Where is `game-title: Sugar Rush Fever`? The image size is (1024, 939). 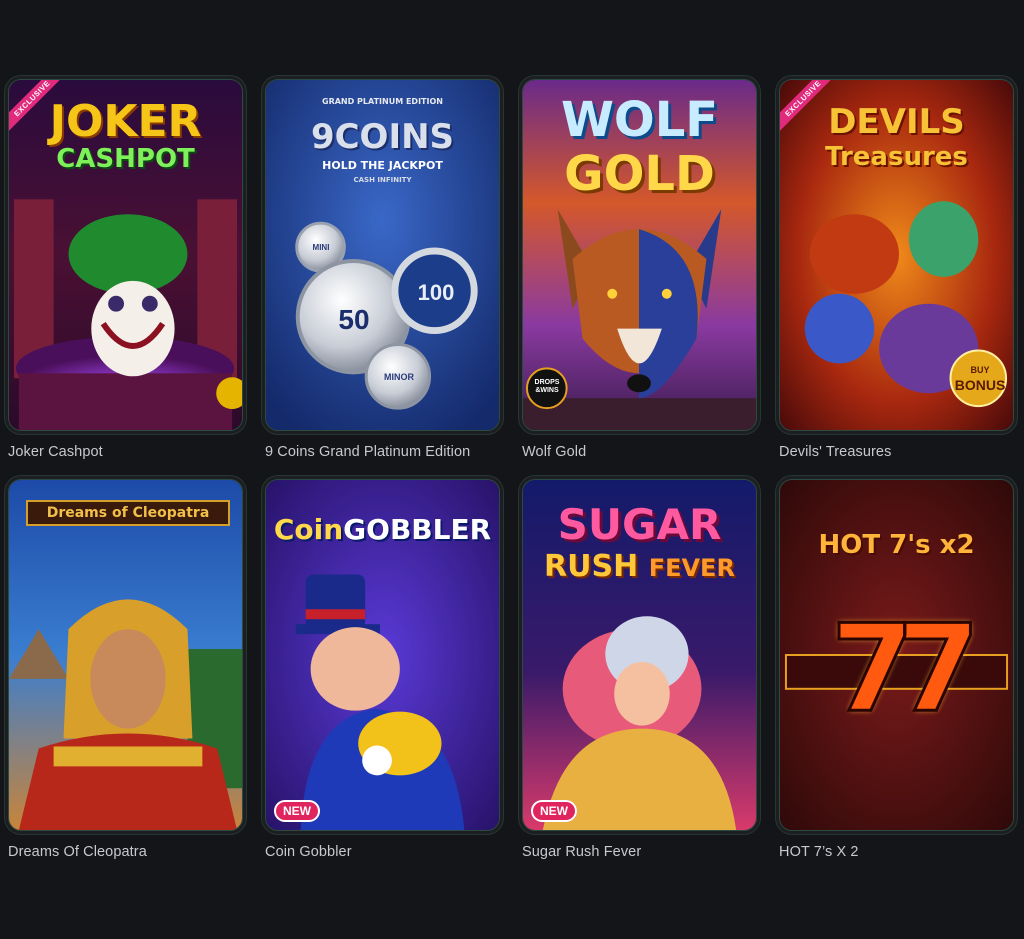
game-title: Sugar Rush Fever is located at coordinates (639, 852).